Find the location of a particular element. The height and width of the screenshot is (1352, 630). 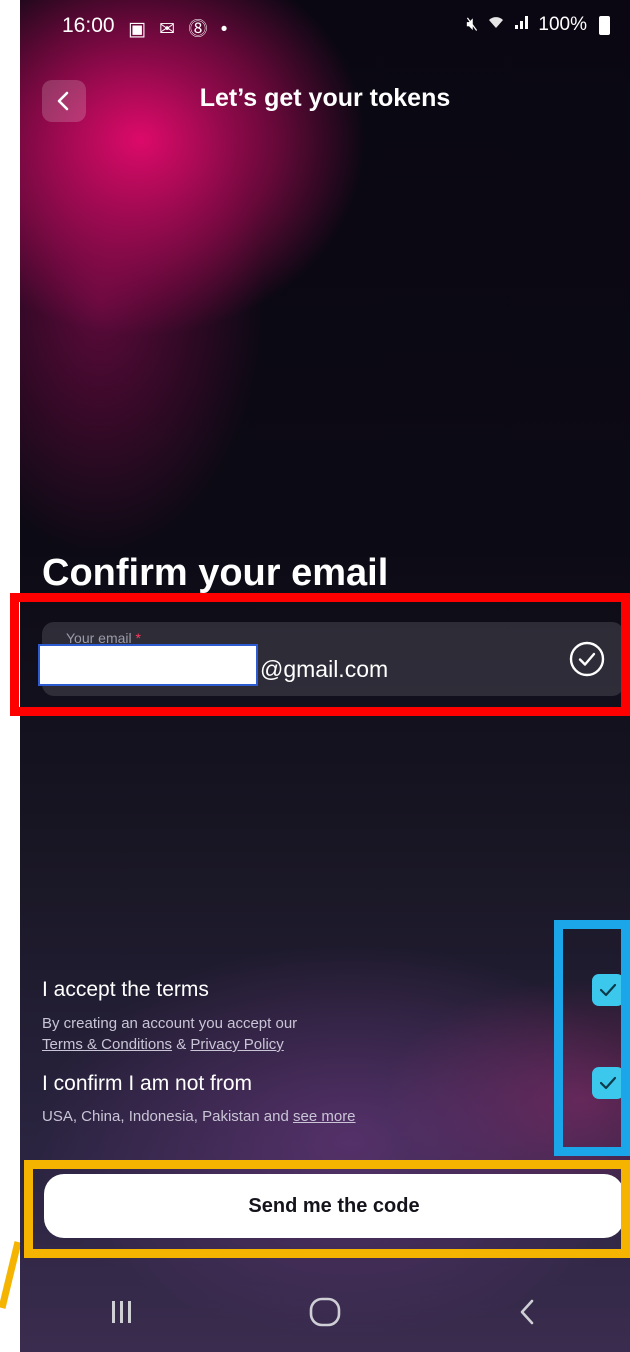

status-bar: 16:00 ▣ ✉ ⓼ • 🔇︎ 100% is located at coordinates (325, 28).